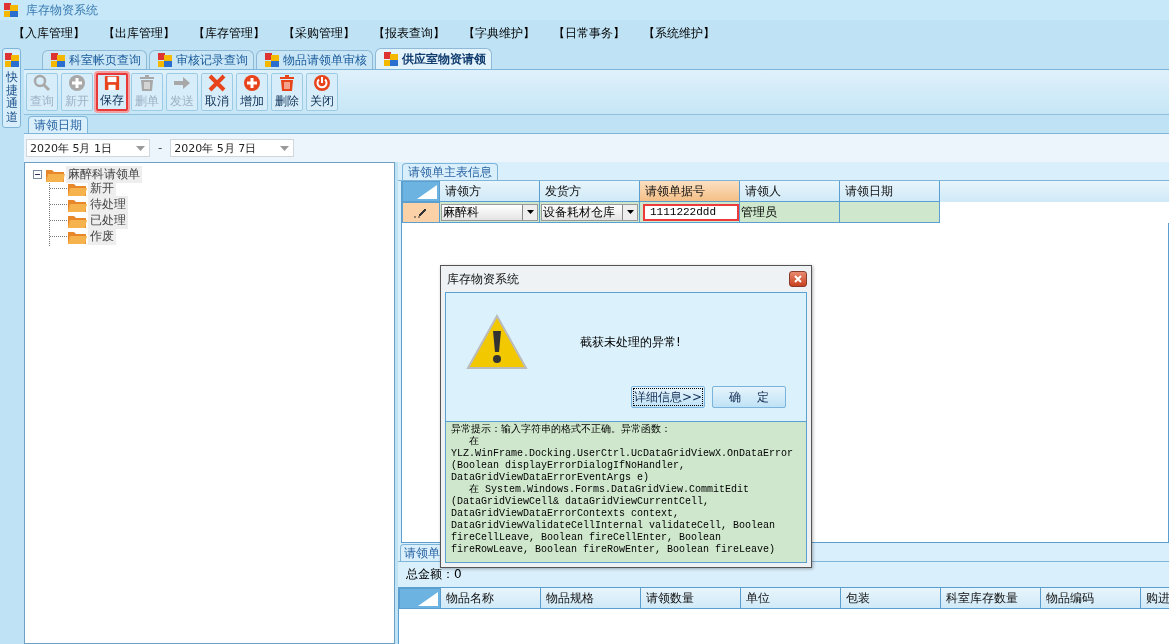  Describe the element at coordinates (58, 124) in the screenshot. I see `group-title: 请领日期` at that location.